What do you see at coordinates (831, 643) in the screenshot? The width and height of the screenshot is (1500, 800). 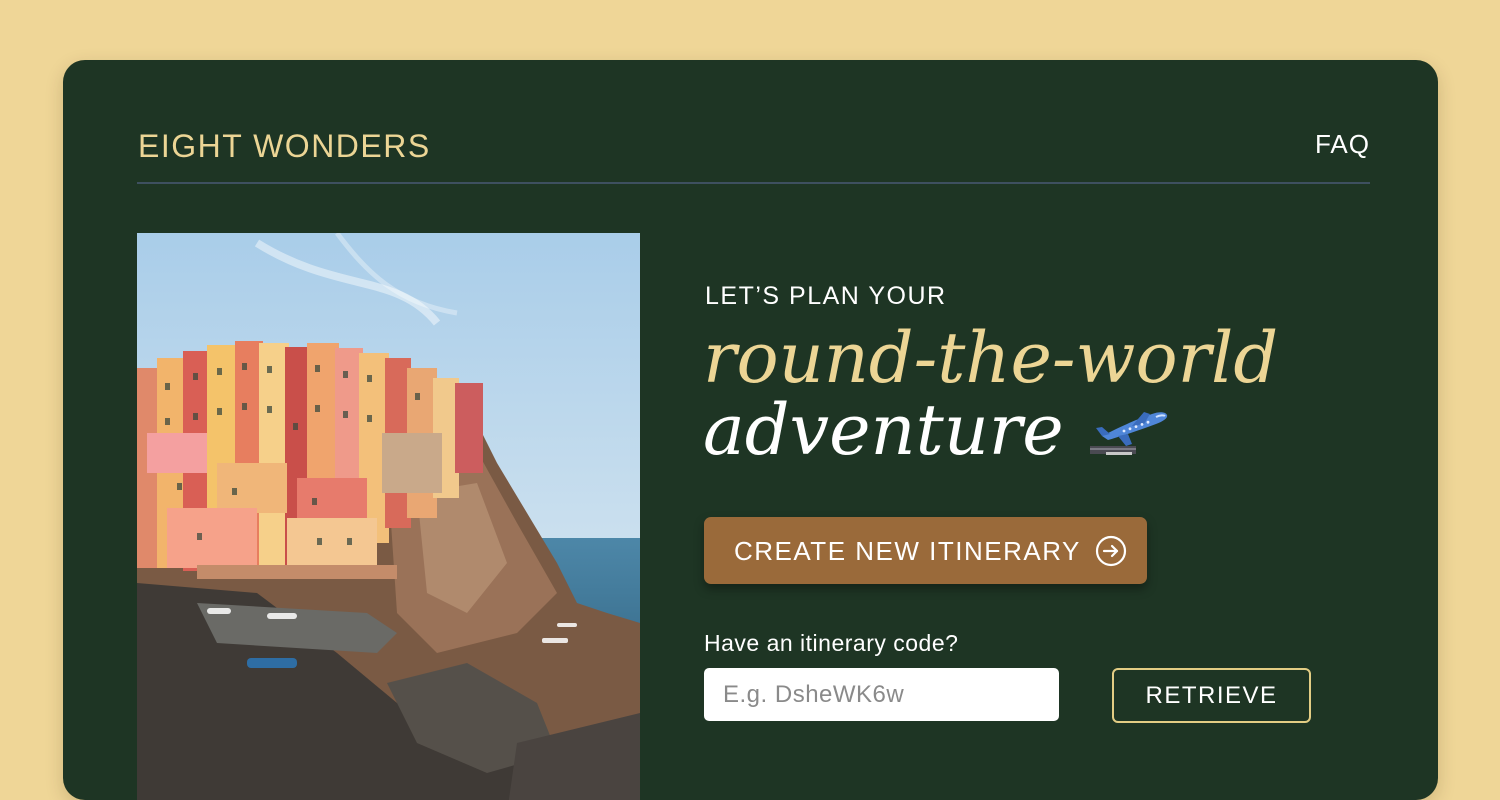 I see `itinerary-code-label: Have an itinerary code?` at bounding box center [831, 643].